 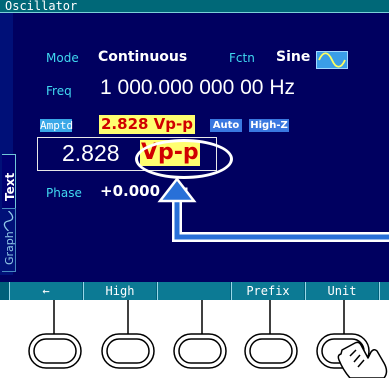 I want to click on softkey-unit: Unit, so click(x=341, y=291).